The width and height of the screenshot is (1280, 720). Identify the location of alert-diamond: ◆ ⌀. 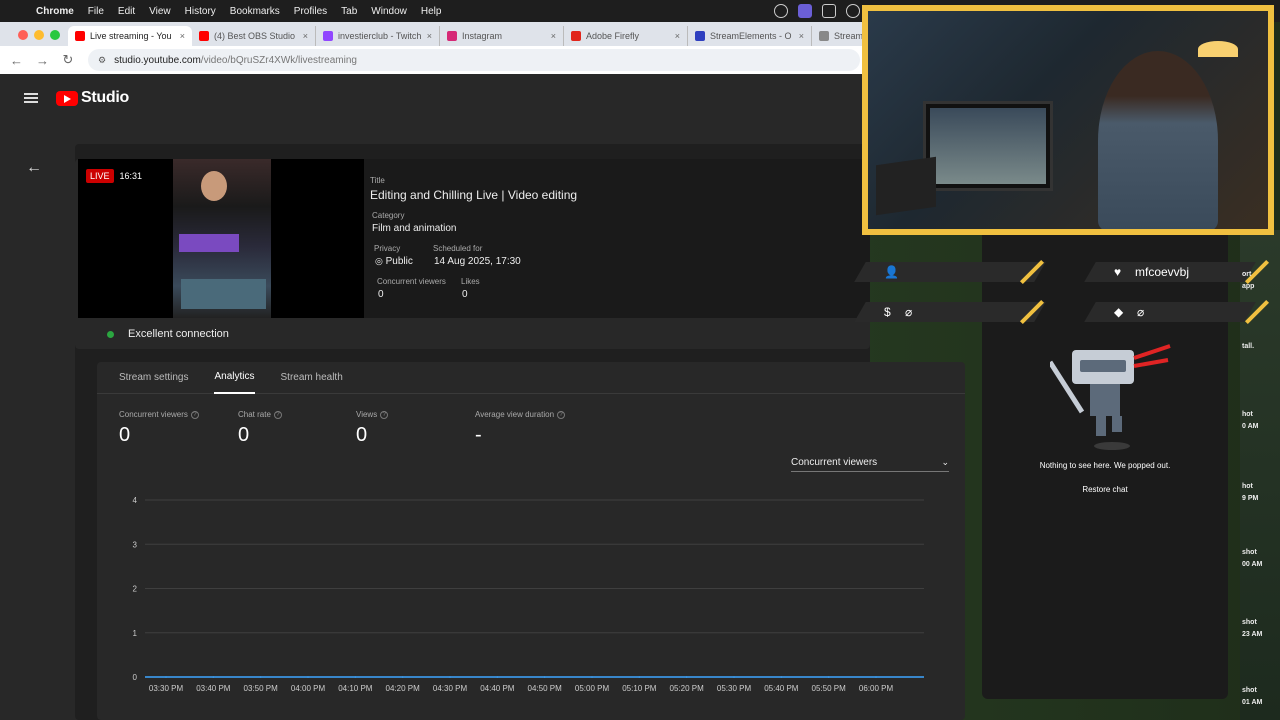
(1170, 312).